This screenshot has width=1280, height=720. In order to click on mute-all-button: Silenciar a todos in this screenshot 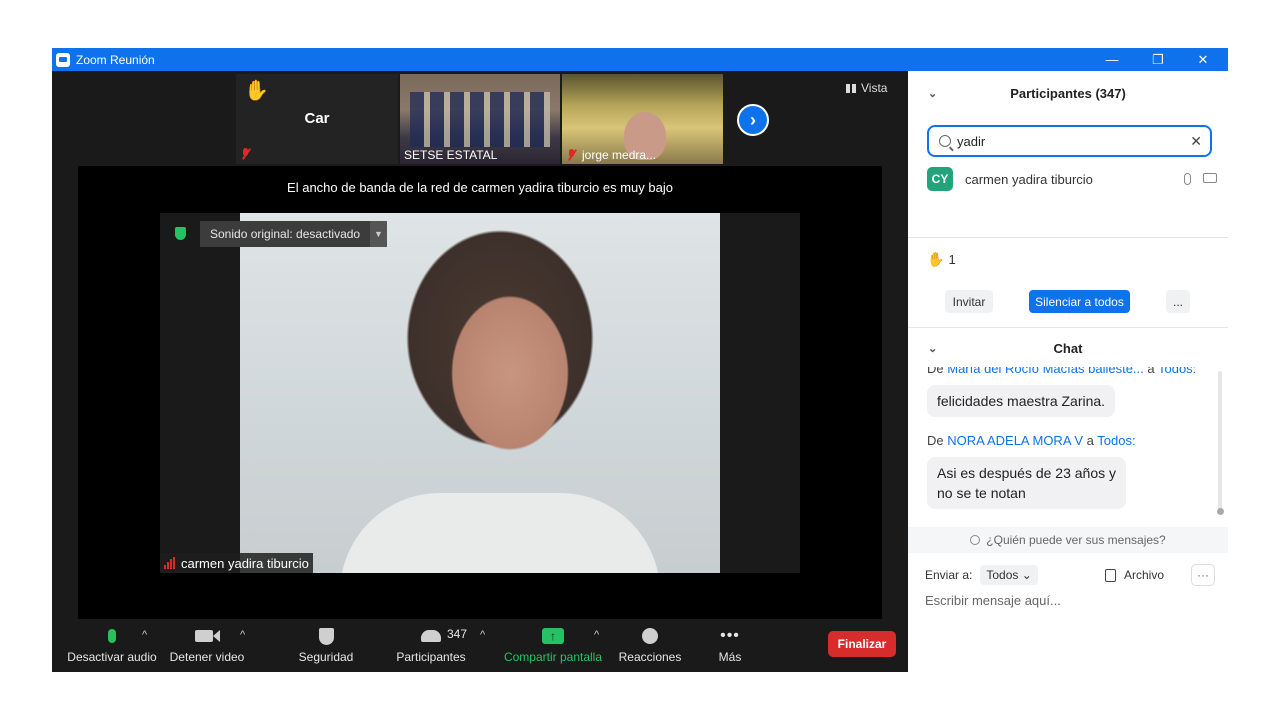, I will do `click(1079, 301)`.